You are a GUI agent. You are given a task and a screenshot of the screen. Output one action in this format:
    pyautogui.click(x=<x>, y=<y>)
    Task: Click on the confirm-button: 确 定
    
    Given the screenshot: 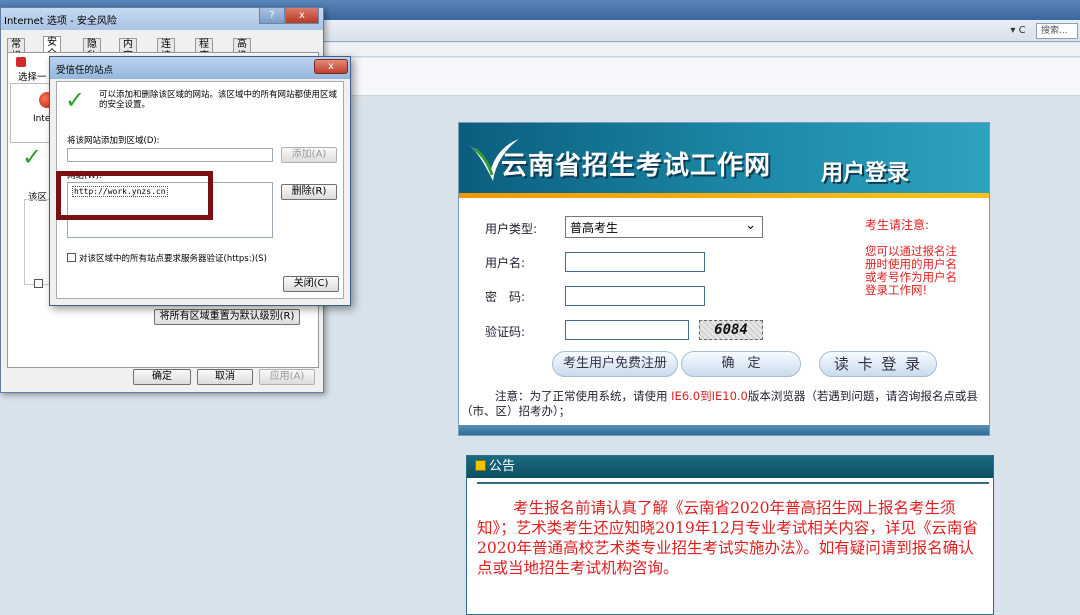 What is the action you would take?
    pyautogui.click(x=741, y=364)
    